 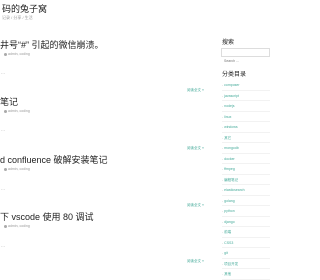 I want to click on category-label: docker, so click(x=229, y=159).